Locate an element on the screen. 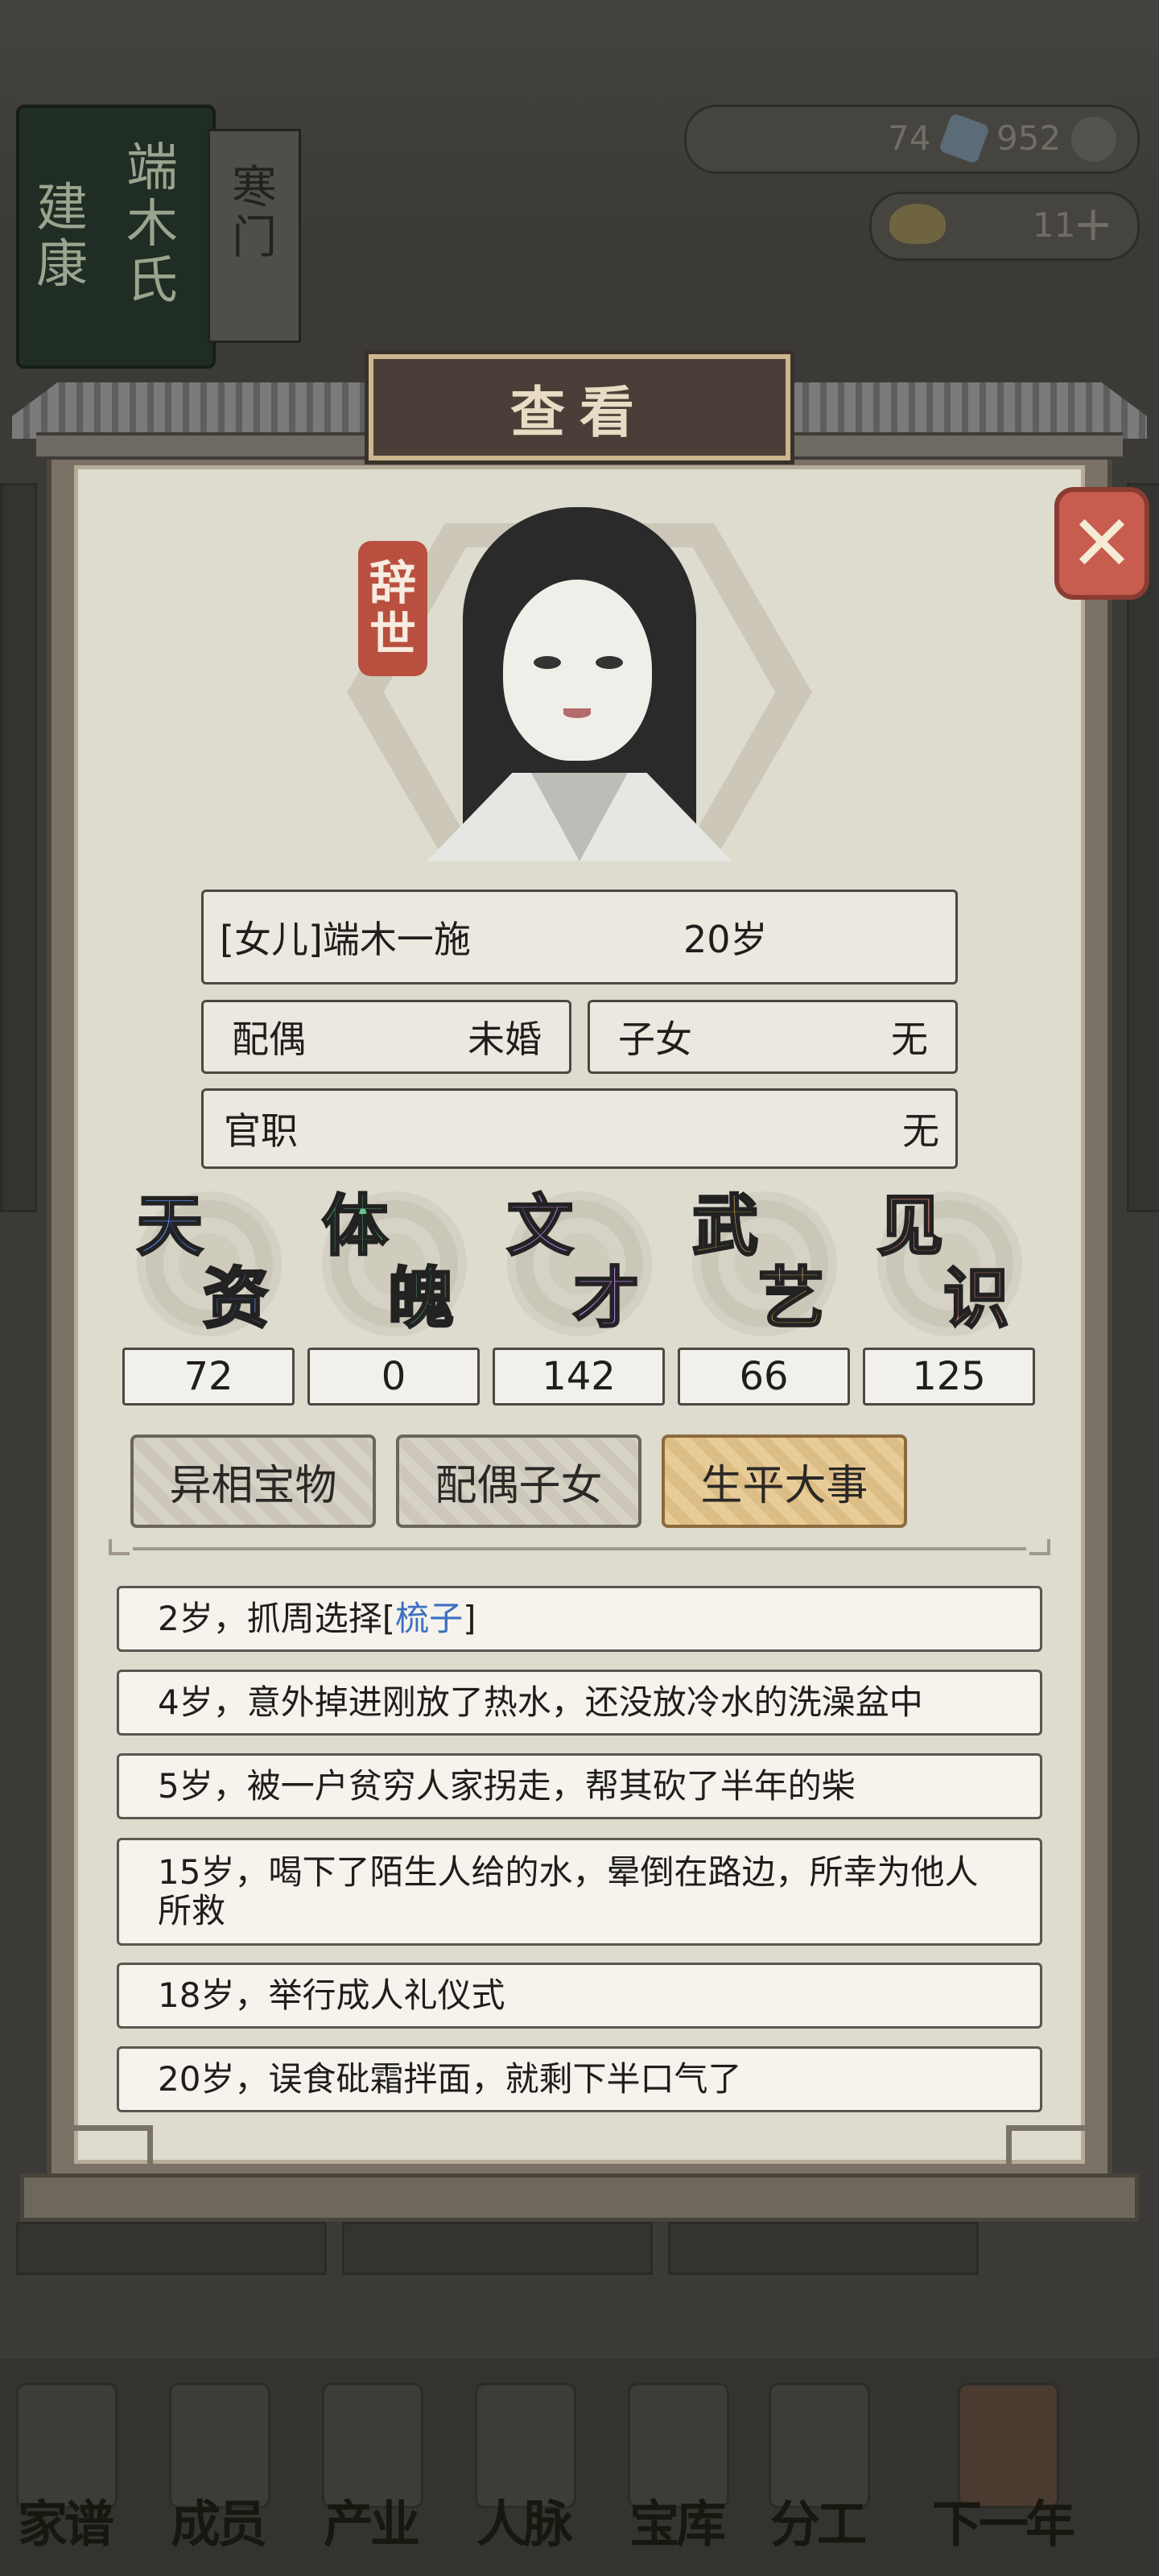  spouse-value: 未婚 is located at coordinates (505, 1039).